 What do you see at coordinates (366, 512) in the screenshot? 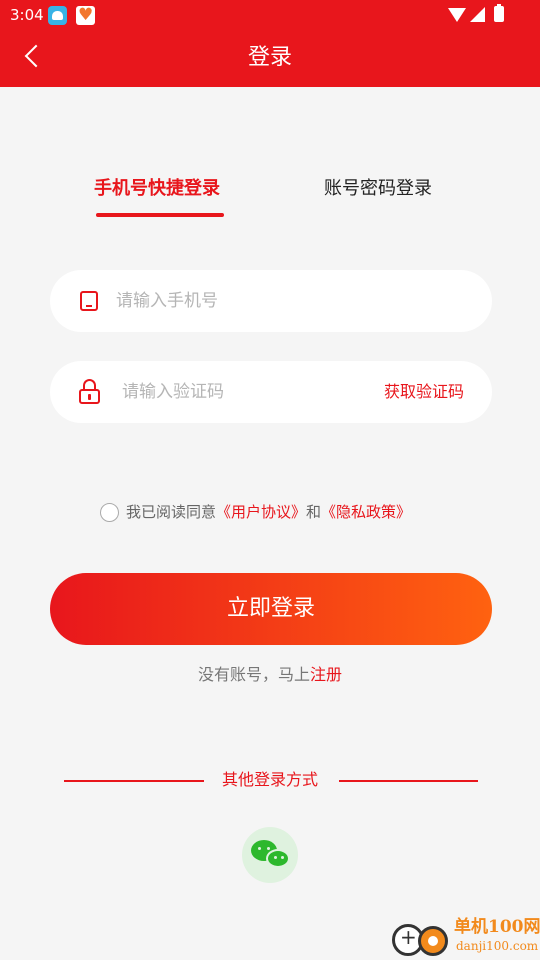
I see `privacy-policy-link: 《隐私政策》` at bounding box center [366, 512].